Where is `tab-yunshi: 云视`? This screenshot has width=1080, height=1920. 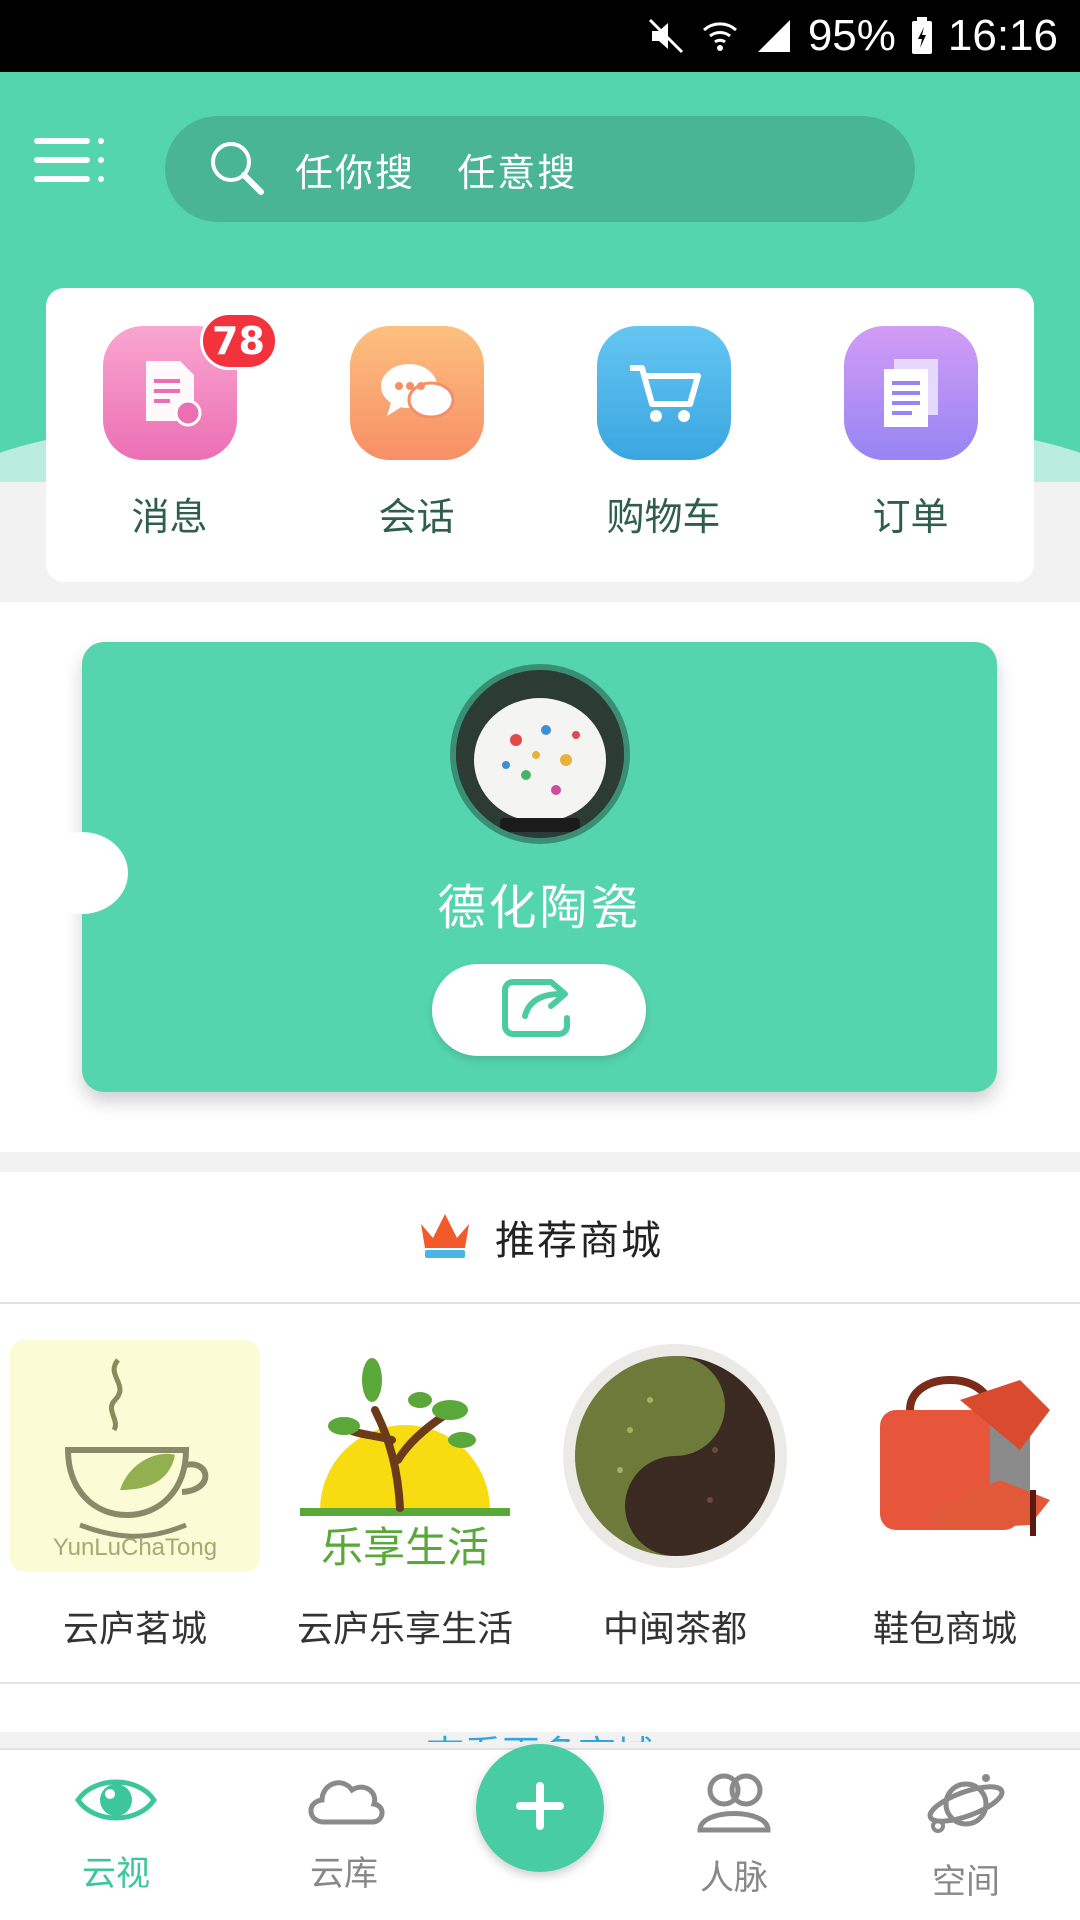
tab-yunshi: 云视 is located at coordinates (116, 1832).